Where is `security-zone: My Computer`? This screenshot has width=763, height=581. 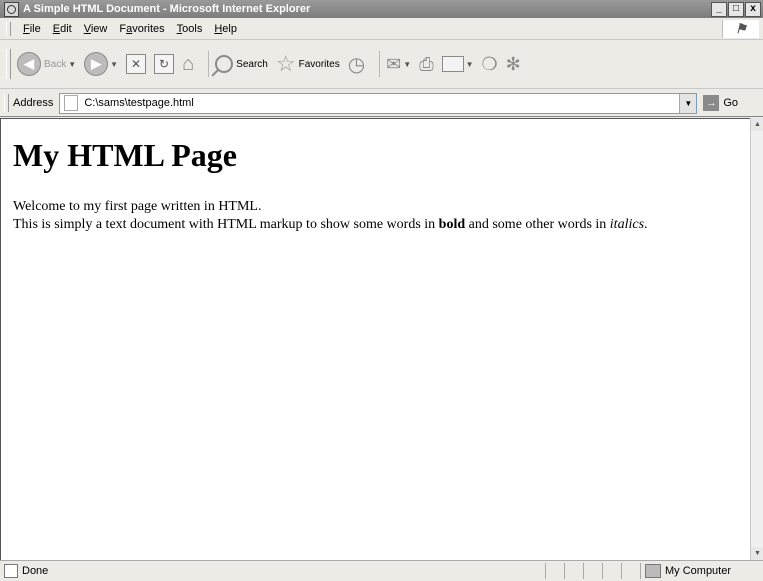 security-zone: My Computer is located at coordinates (701, 571).